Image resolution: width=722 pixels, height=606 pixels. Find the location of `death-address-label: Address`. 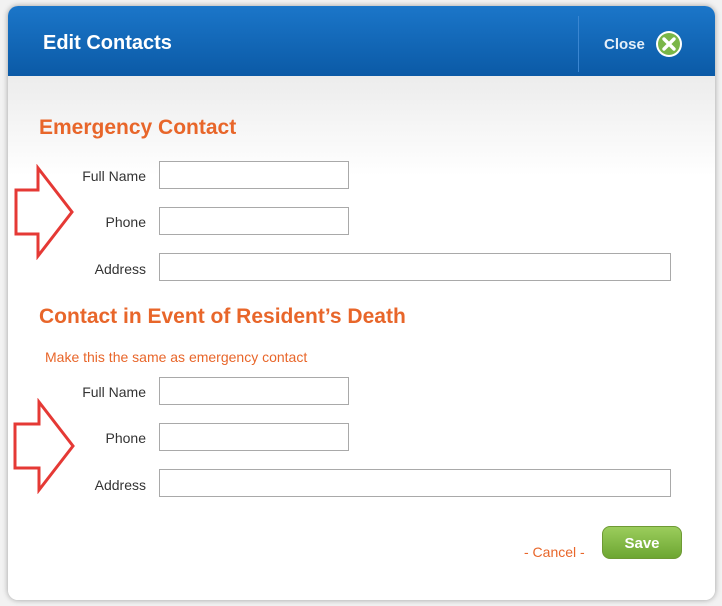

death-address-label: Address is located at coordinates (120, 485).